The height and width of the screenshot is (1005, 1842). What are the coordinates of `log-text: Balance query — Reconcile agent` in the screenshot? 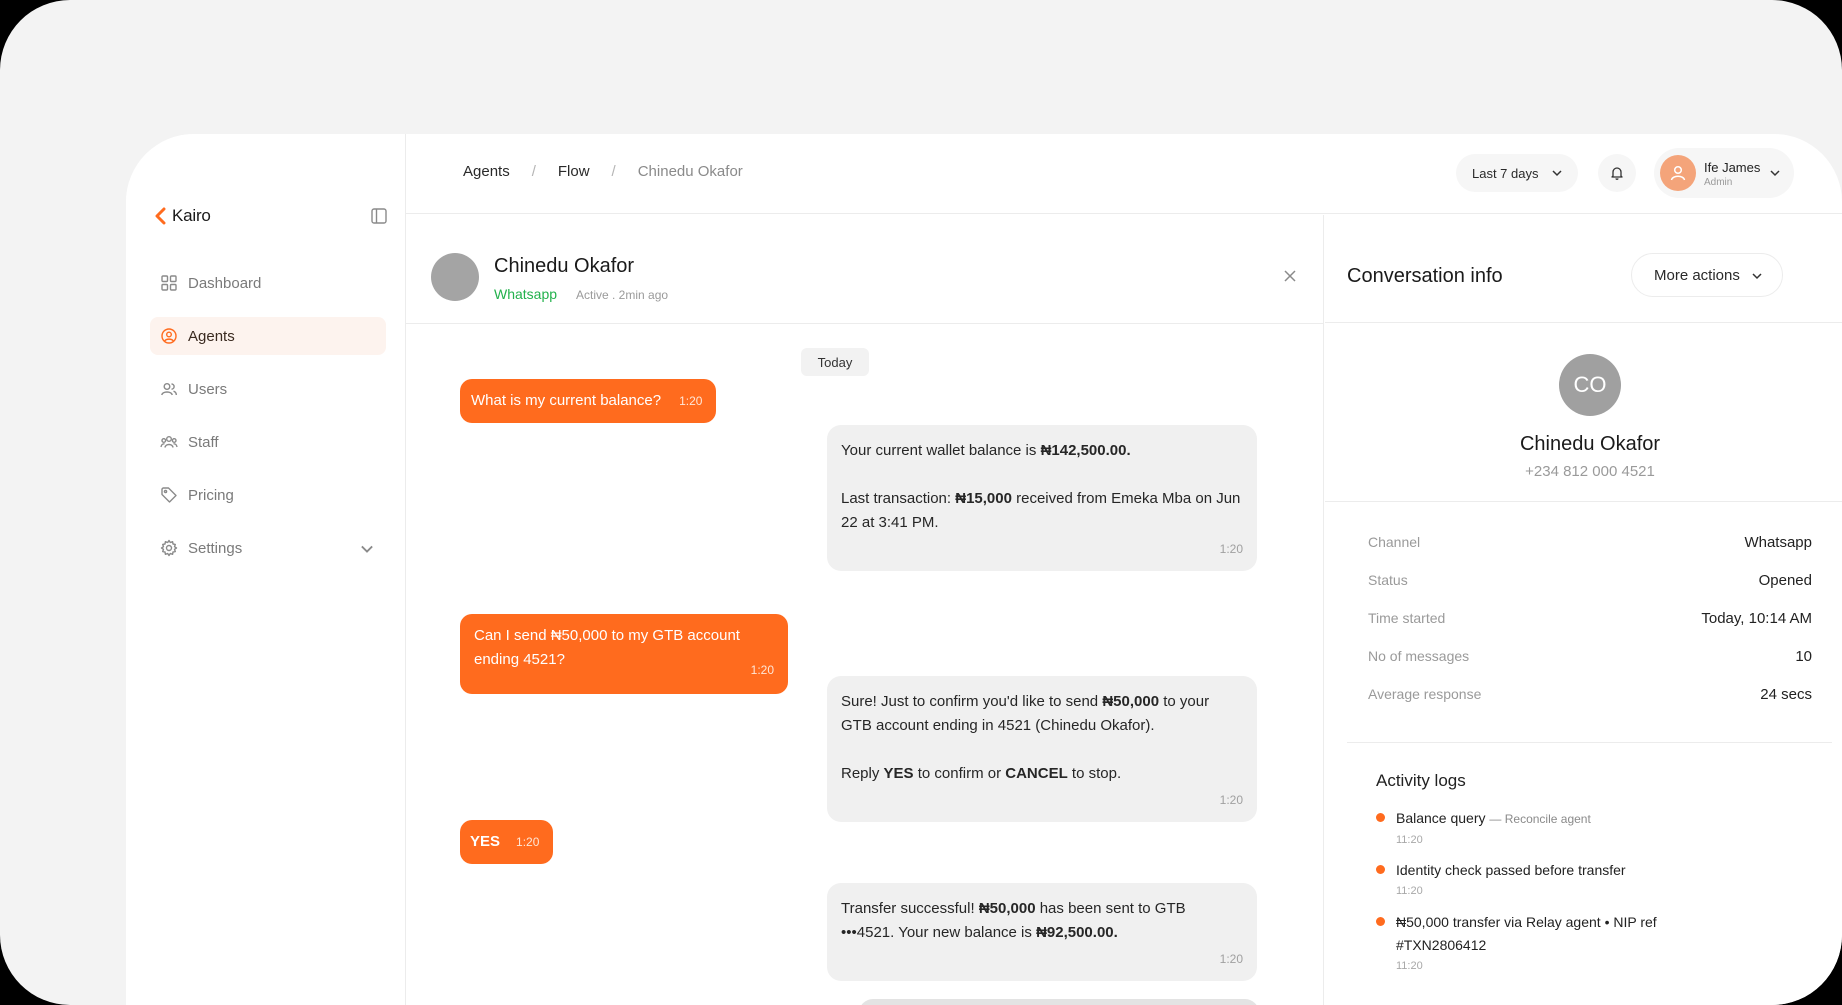 It's located at (1551, 819).